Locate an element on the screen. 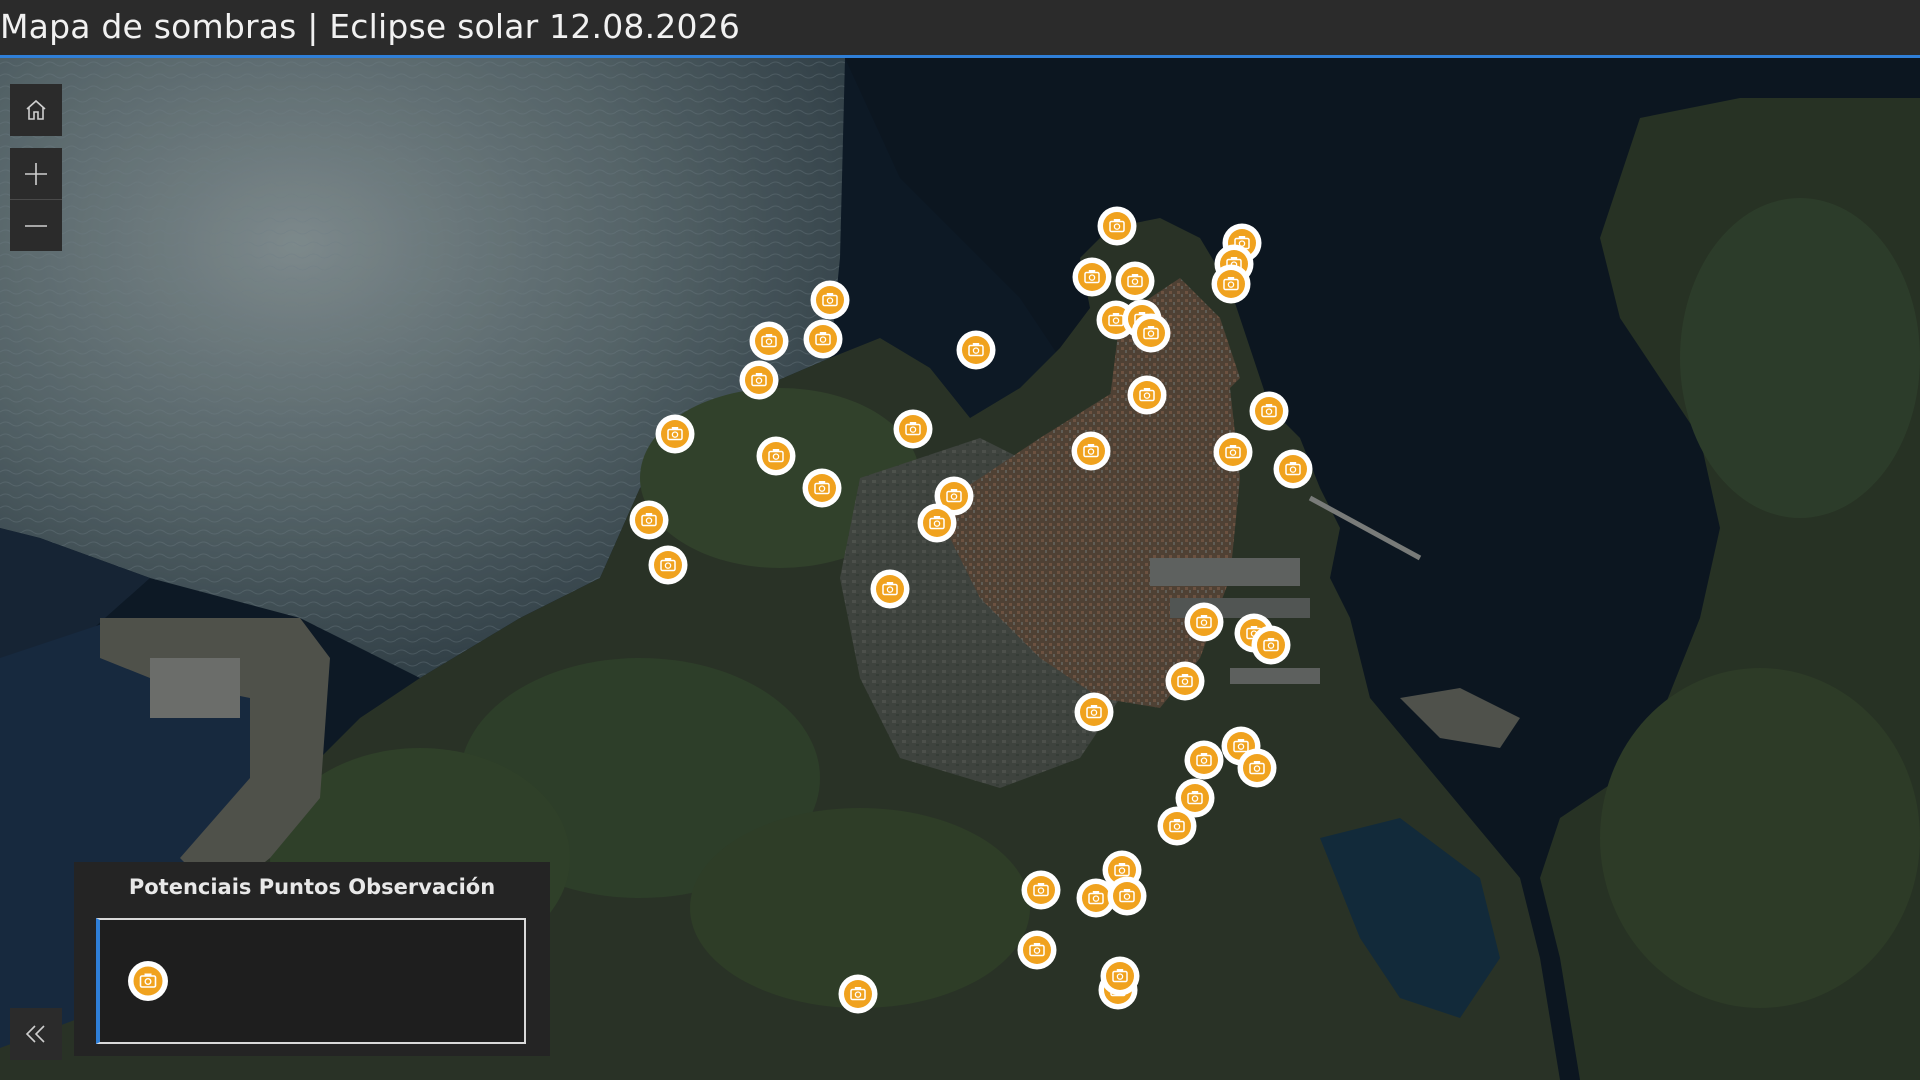 Image resolution: width=1920 pixels, height=1080 pixels. collapse-panel-button is located at coordinates (36, 1034).